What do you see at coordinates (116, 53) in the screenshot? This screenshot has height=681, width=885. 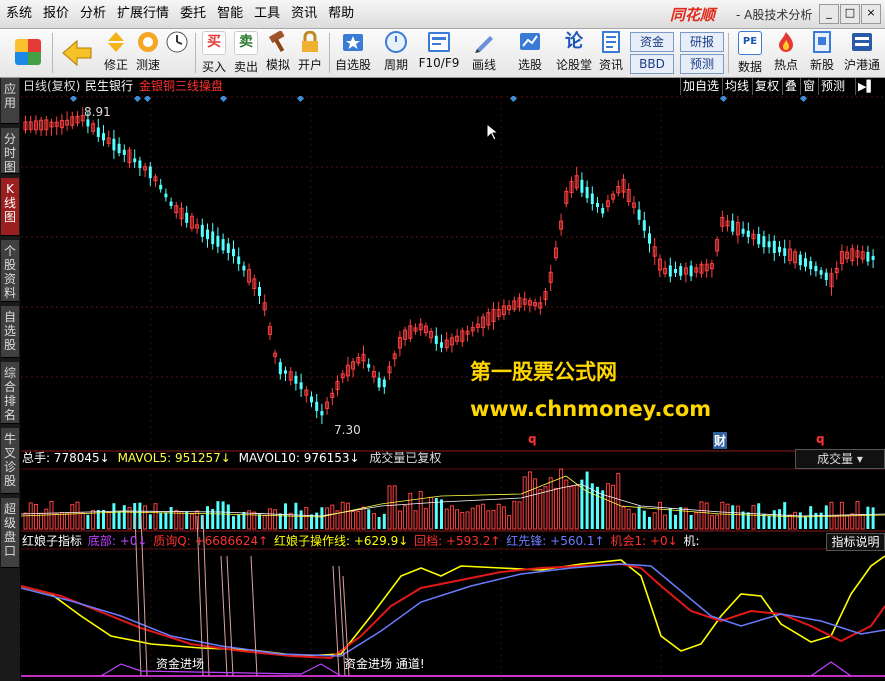 I see `revise-button: 修正` at bounding box center [116, 53].